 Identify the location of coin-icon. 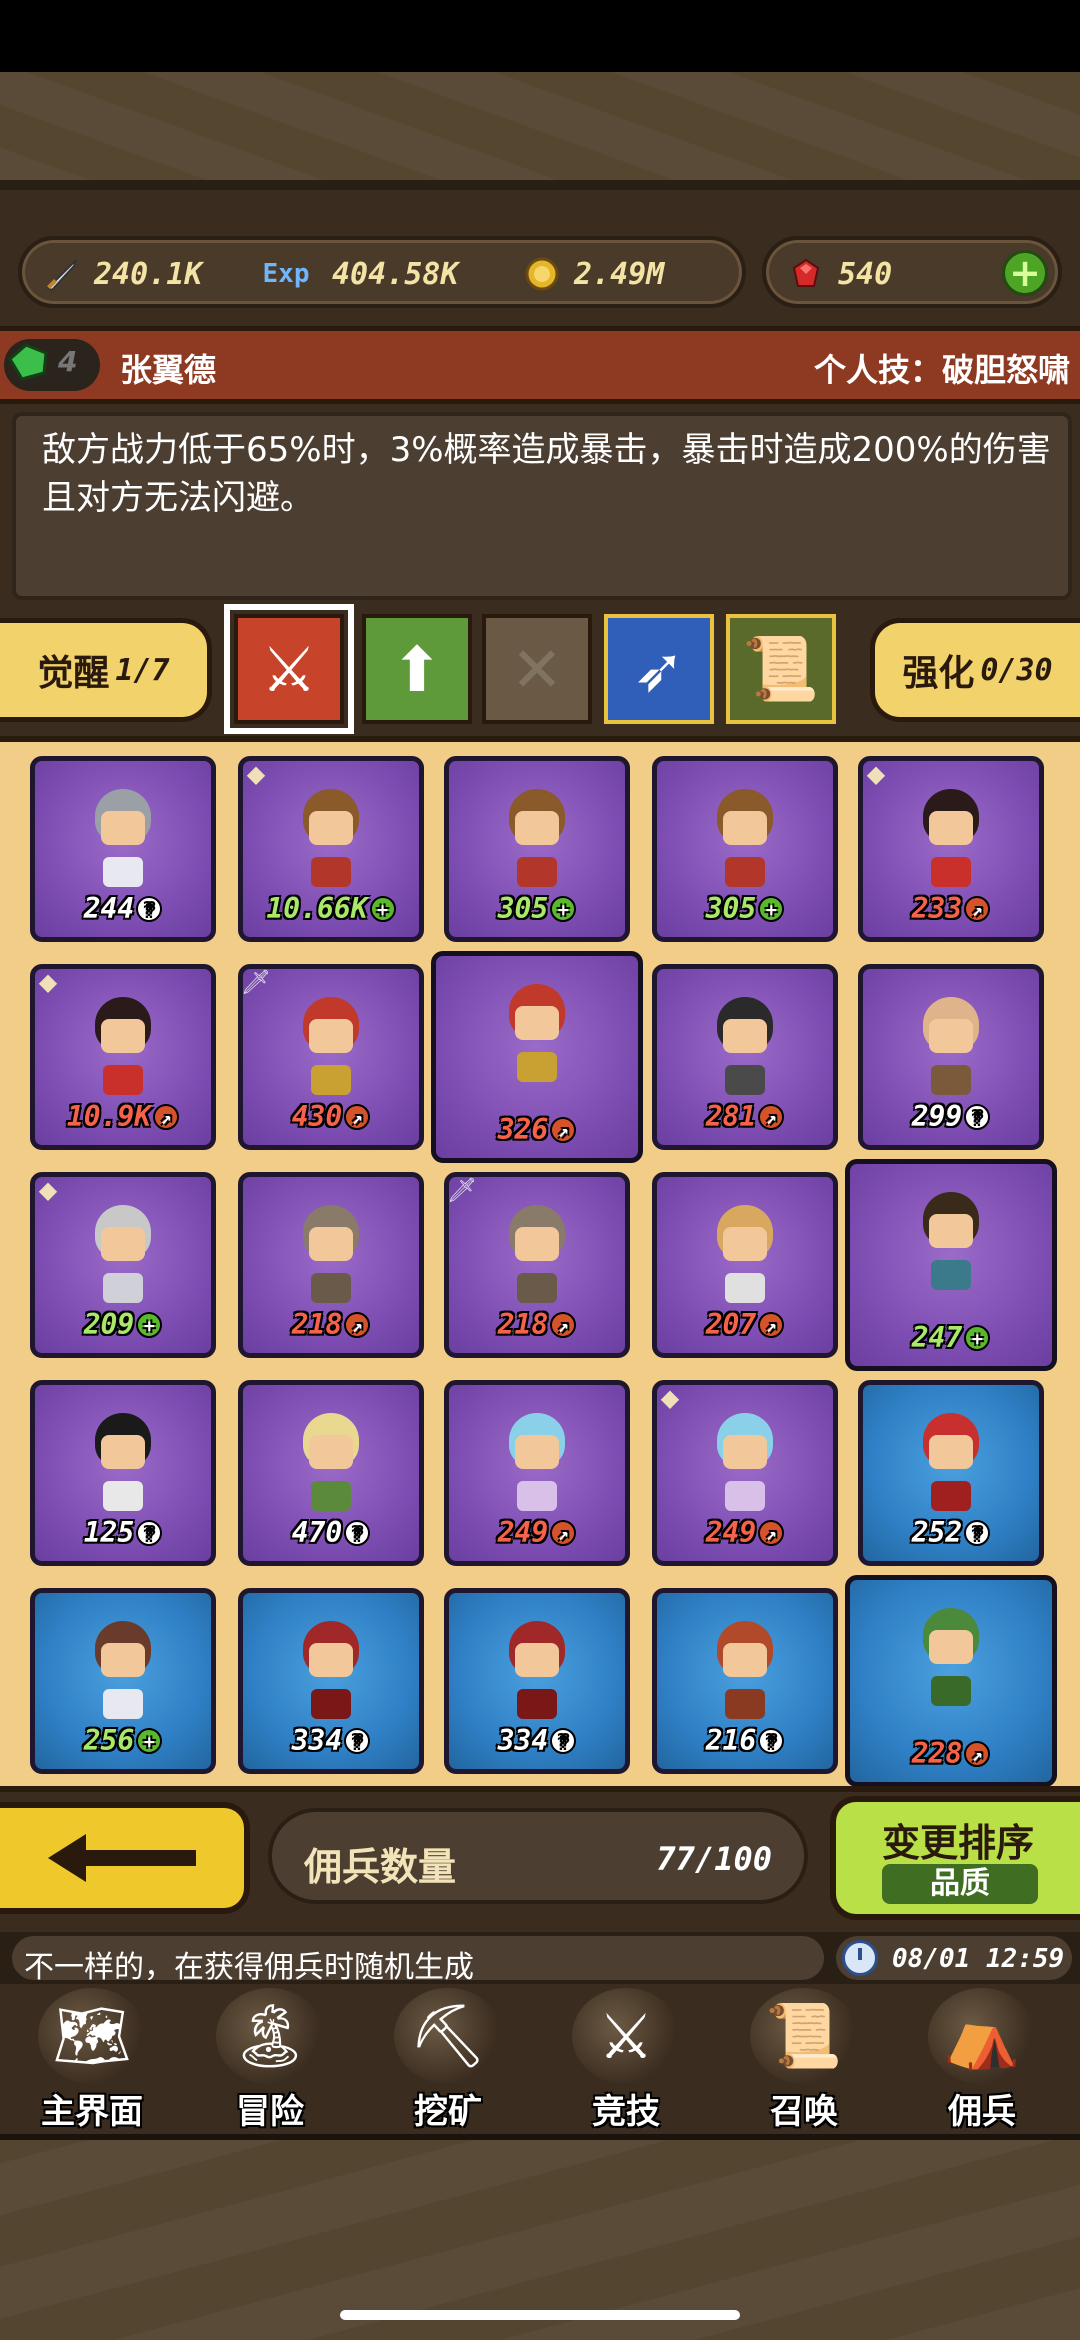
(542, 274).